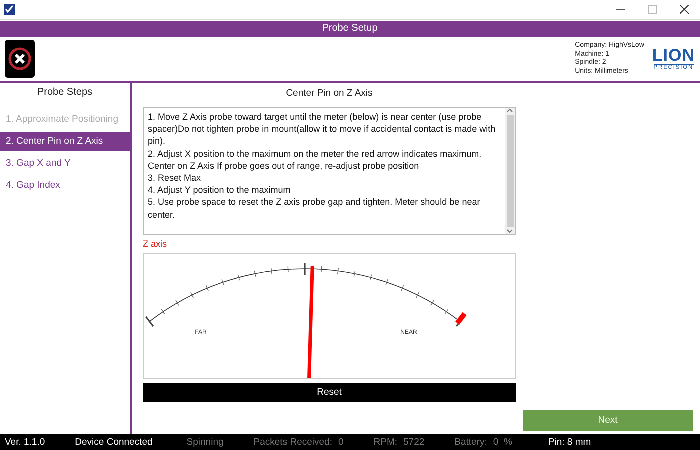  What do you see at coordinates (471, 442) in the screenshot?
I see `status-label: Battery:` at bounding box center [471, 442].